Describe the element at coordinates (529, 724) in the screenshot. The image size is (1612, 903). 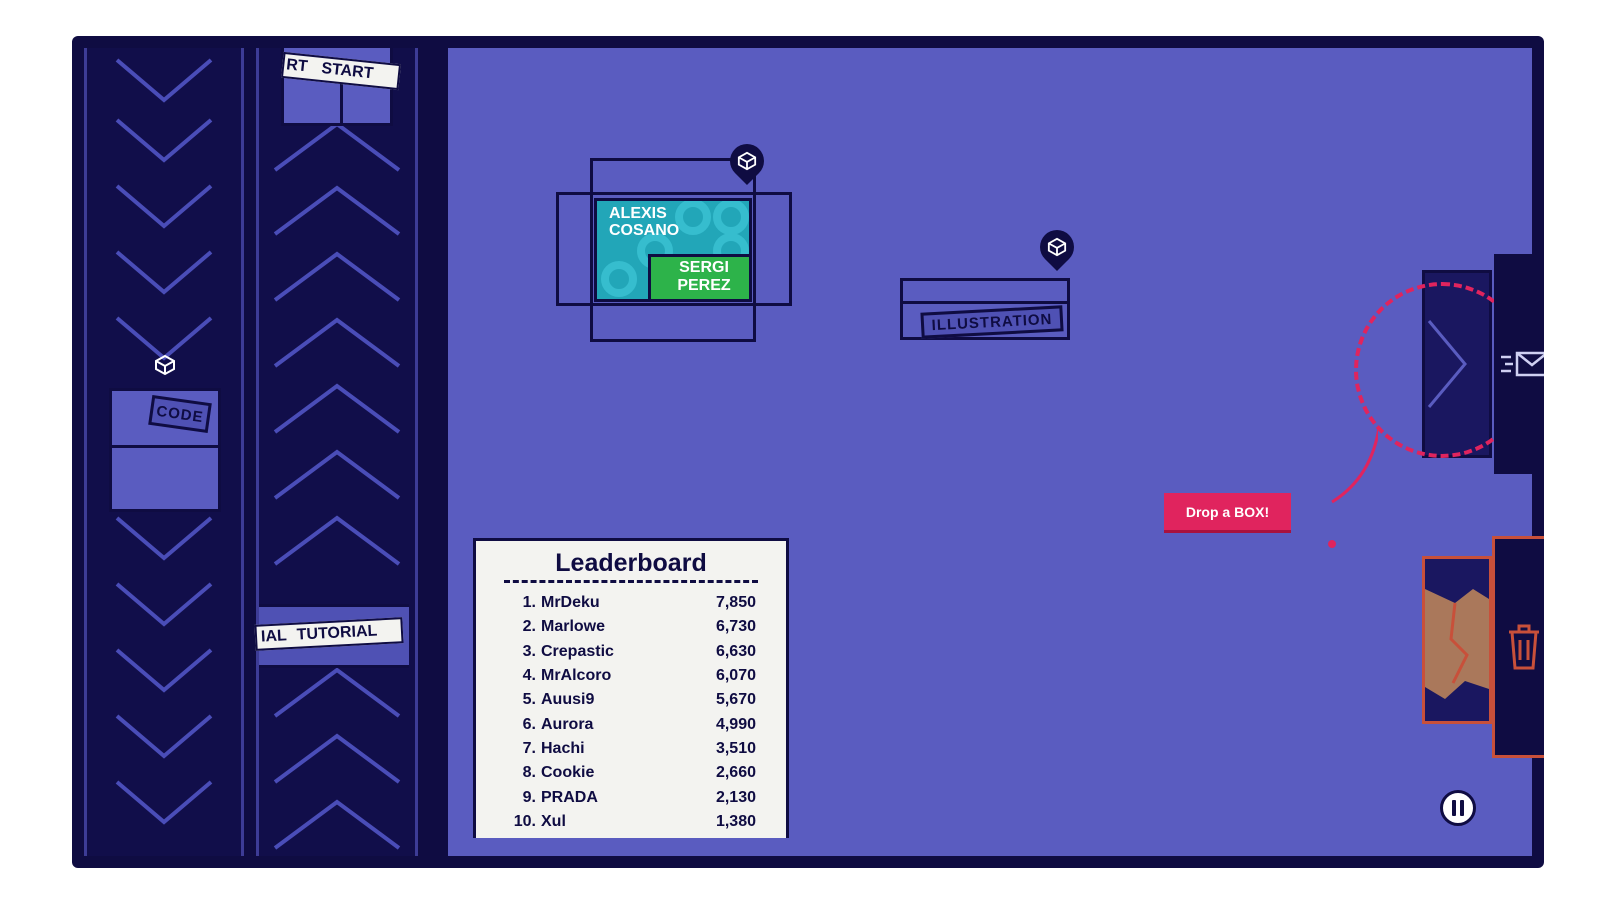
I see `leaderboard-rank: 6.` at that location.